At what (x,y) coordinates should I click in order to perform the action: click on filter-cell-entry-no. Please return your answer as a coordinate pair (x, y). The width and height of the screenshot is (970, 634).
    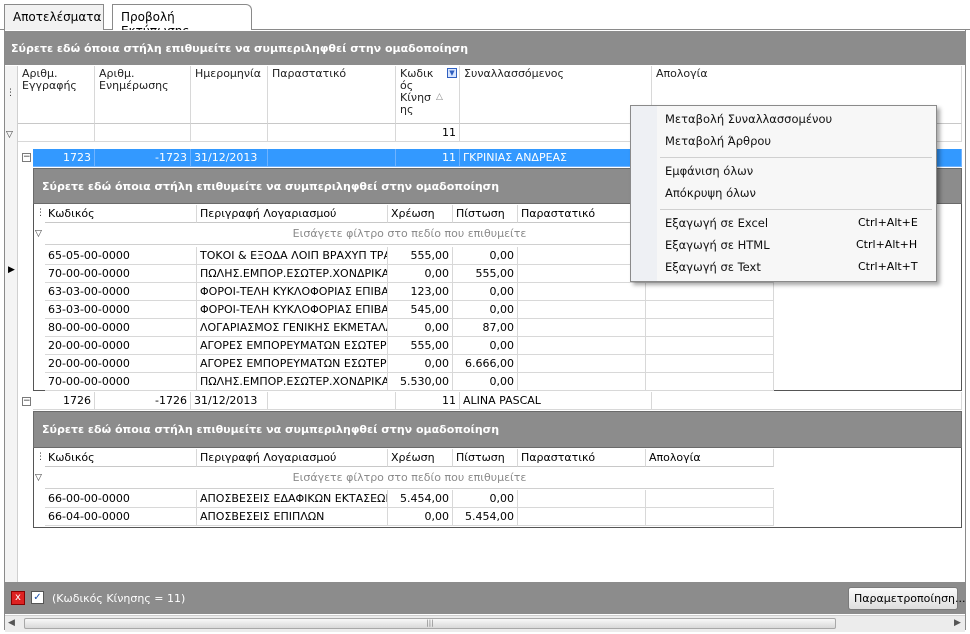
    Looking at the image, I should click on (56, 133).